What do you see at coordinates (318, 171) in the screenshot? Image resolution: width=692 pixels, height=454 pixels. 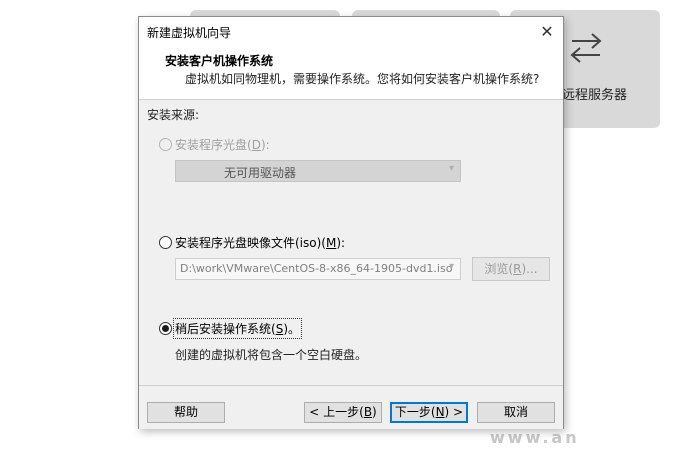 I see `drive-select: 无可用驱动器 ▾` at bounding box center [318, 171].